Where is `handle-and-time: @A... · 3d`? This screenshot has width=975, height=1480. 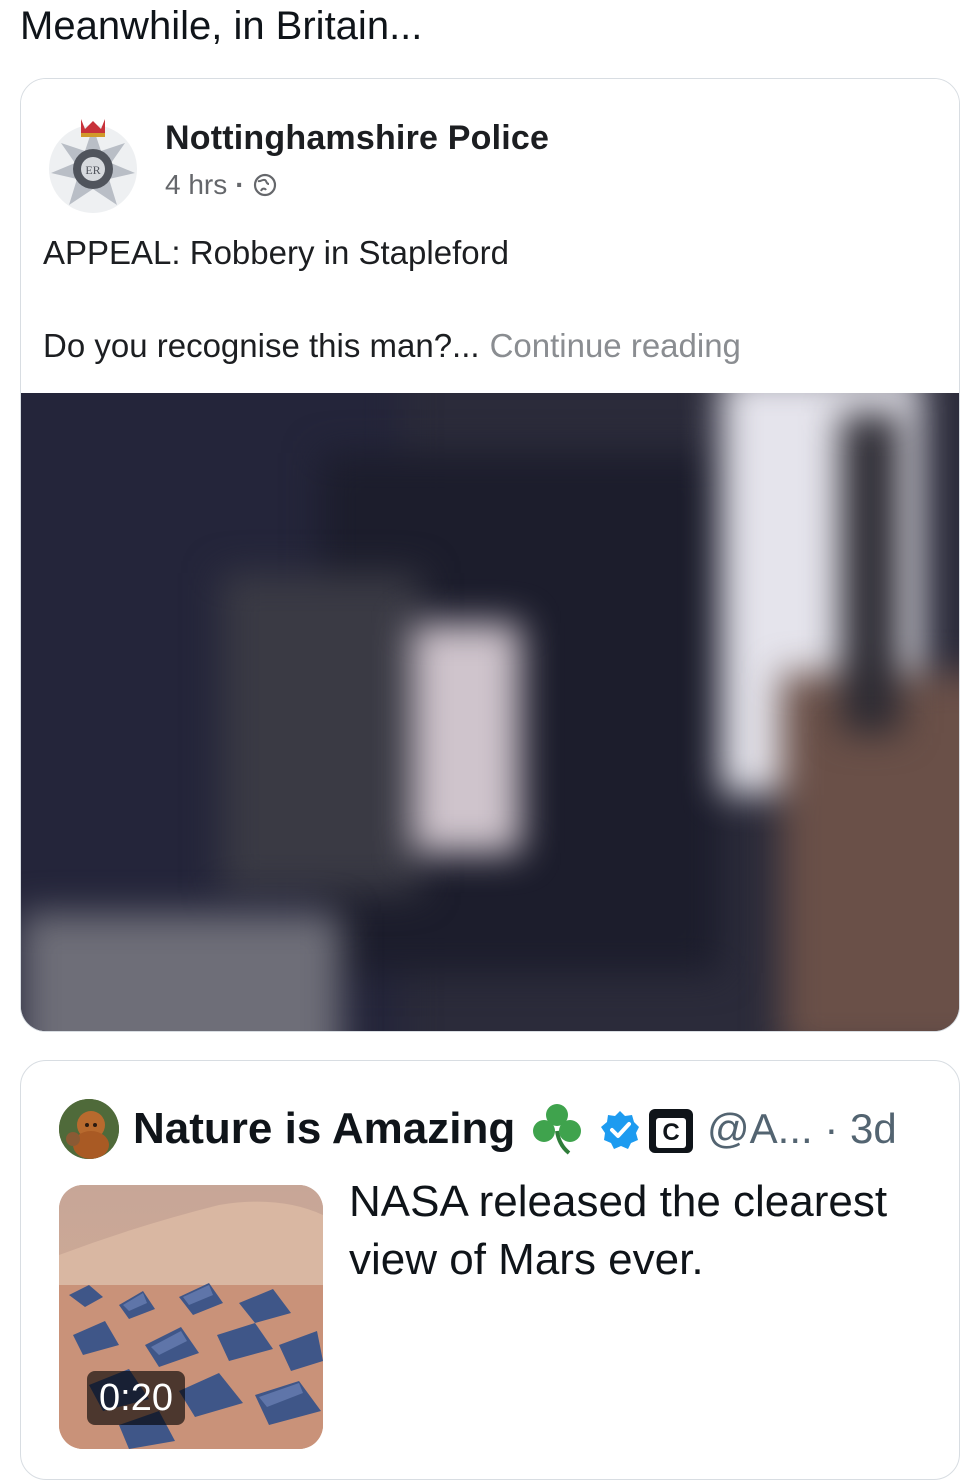 handle-and-time: @A... · 3d is located at coordinates (802, 1129).